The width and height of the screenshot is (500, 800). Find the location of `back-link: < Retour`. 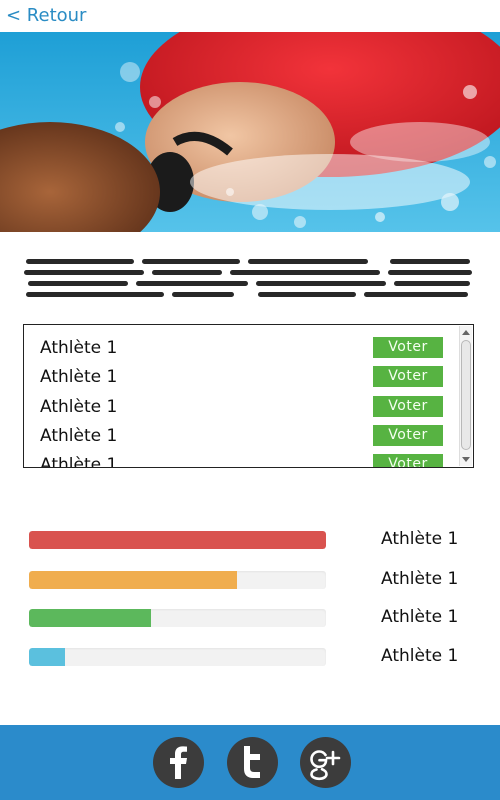

back-link: < Retour is located at coordinates (46, 15).